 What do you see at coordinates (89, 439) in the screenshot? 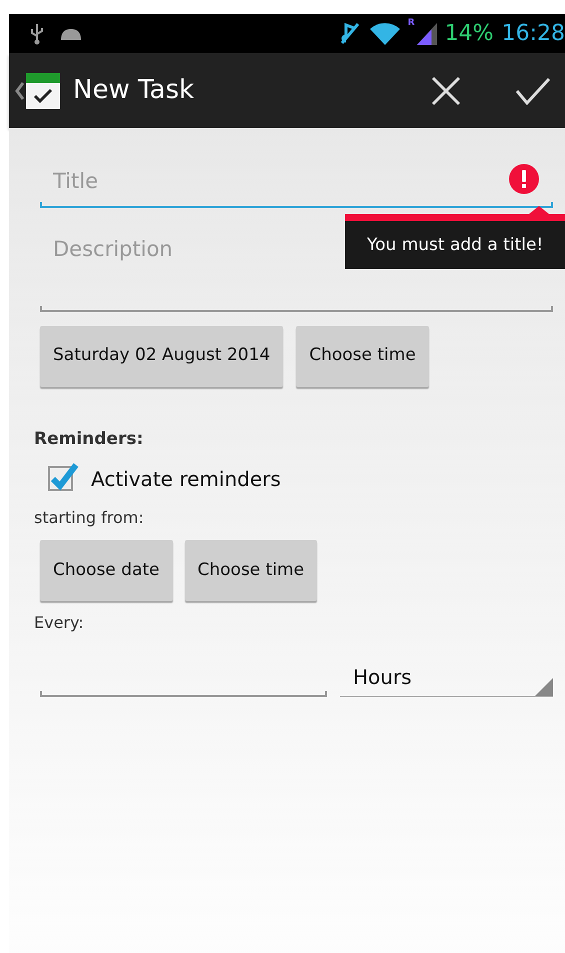
I see `reminders-heading: Reminders:` at bounding box center [89, 439].